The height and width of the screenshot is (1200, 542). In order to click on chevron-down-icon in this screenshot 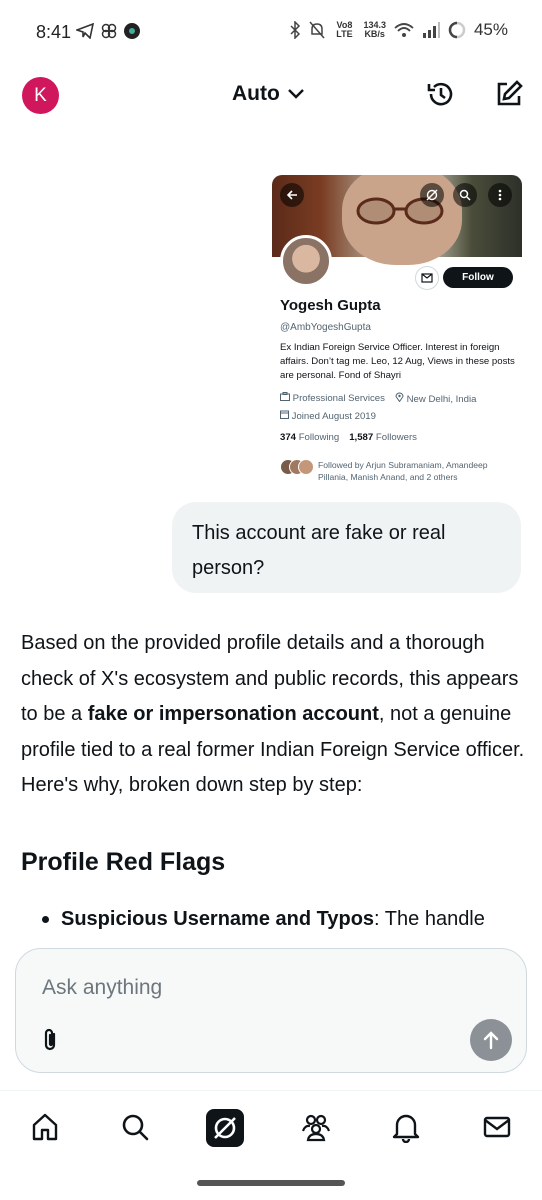, I will do `click(295, 94)`.